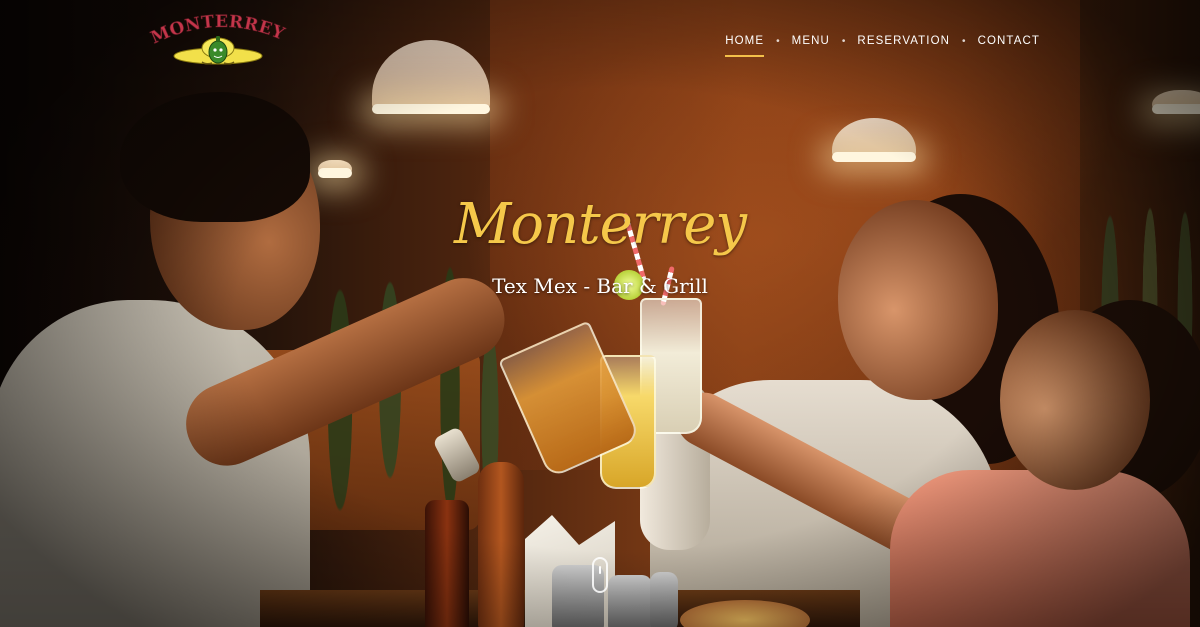 This screenshot has height=627, width=1200. What do you see at coordinates (1075, 400) in the screenshot?
I see `photo-girl-head` at bounding box center [1075, 400].